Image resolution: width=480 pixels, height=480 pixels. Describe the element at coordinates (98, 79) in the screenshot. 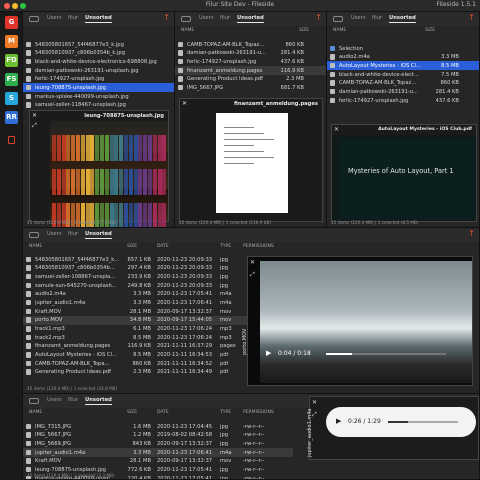

I see `file-row: ferlic-174927-unsplash.jpg` at that location.